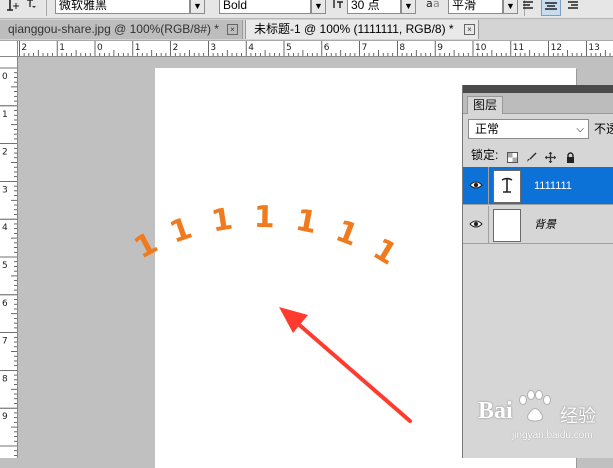 This screenshot has width=613, height=468. What do you see at coordinates (345, 365) in the screenshot?
I see `red-arrow-annotation` at bounding box center [345, 365].